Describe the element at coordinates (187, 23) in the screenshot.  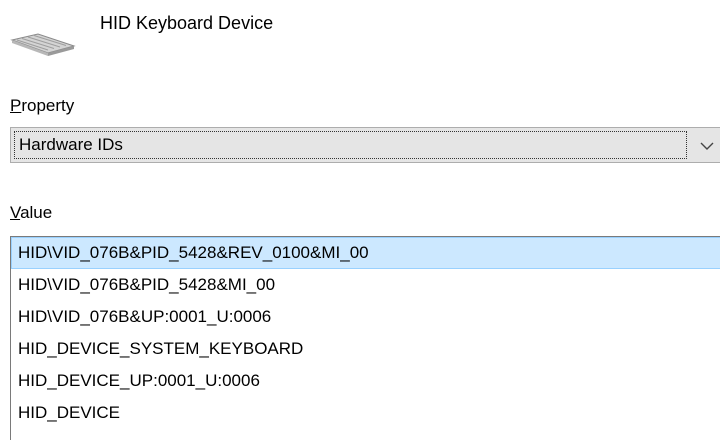
I see `device-name: HID Keyboard Device` at that location.